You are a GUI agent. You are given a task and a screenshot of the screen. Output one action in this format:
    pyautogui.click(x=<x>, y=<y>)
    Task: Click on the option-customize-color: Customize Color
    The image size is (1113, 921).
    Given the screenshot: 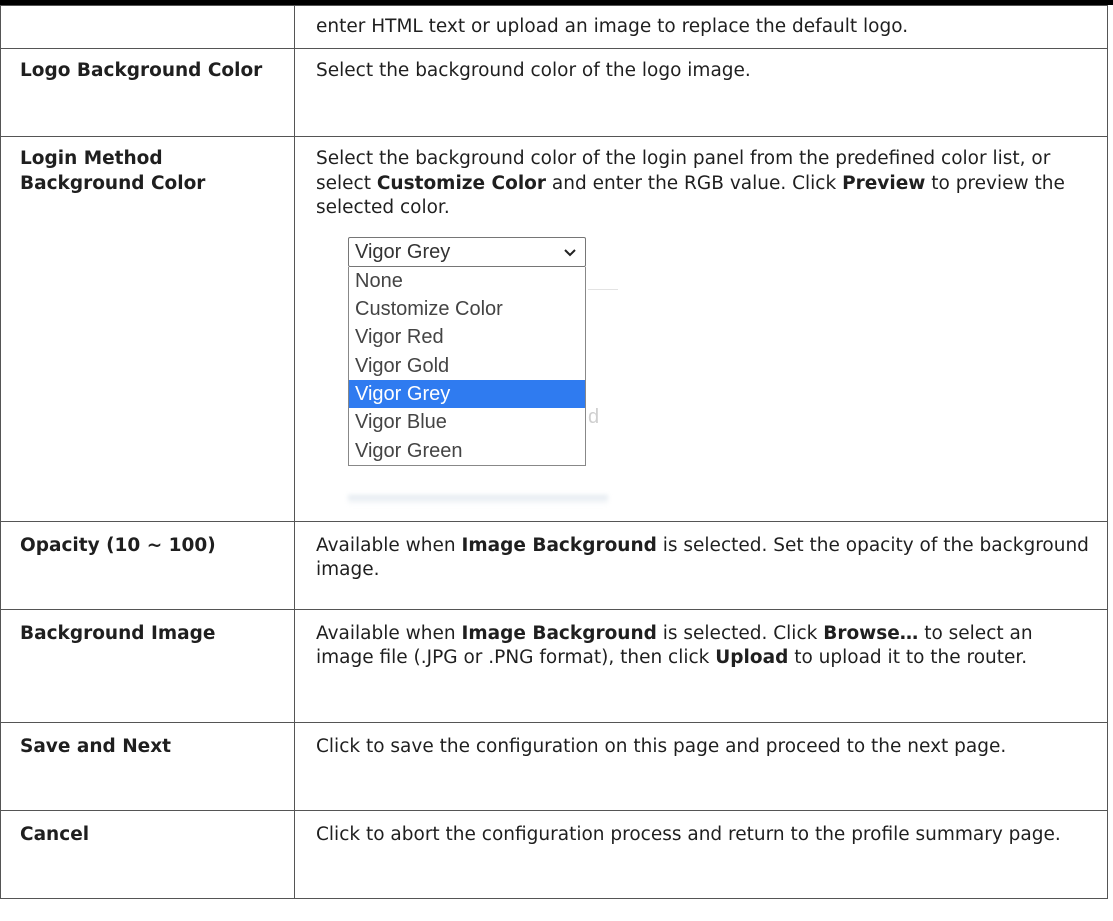 What is the action you would take?
    pyautogui.click(x=467, y=309)
    